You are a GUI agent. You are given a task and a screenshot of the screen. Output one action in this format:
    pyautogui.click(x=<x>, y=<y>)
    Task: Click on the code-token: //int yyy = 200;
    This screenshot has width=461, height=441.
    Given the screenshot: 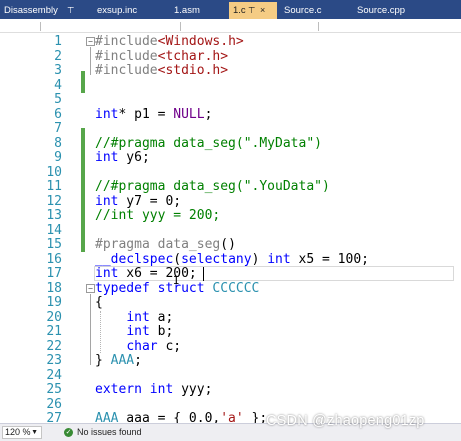 What is the action you would take?
    pyautogui.click(x=158, y=215)
    